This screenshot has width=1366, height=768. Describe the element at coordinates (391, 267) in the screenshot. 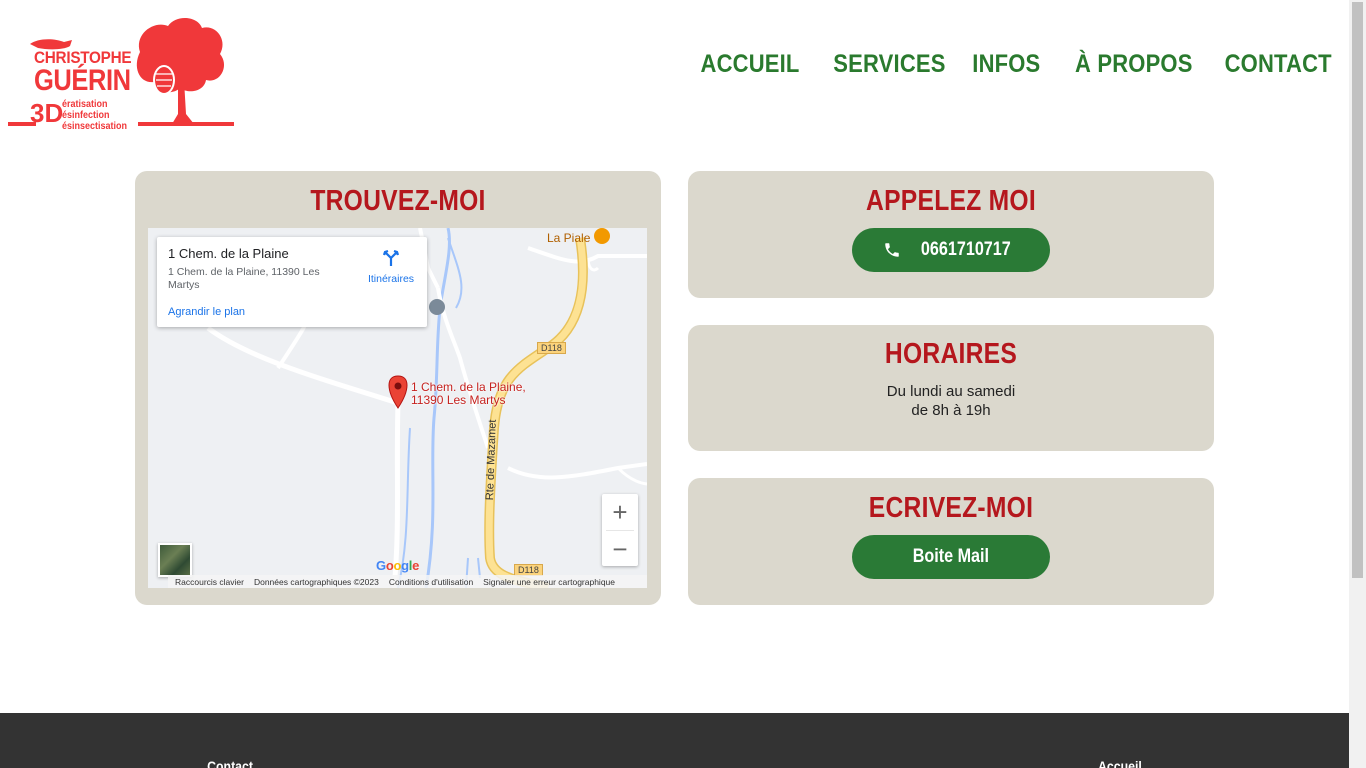

I see `map-directions-button: Itinéraires` at that location.